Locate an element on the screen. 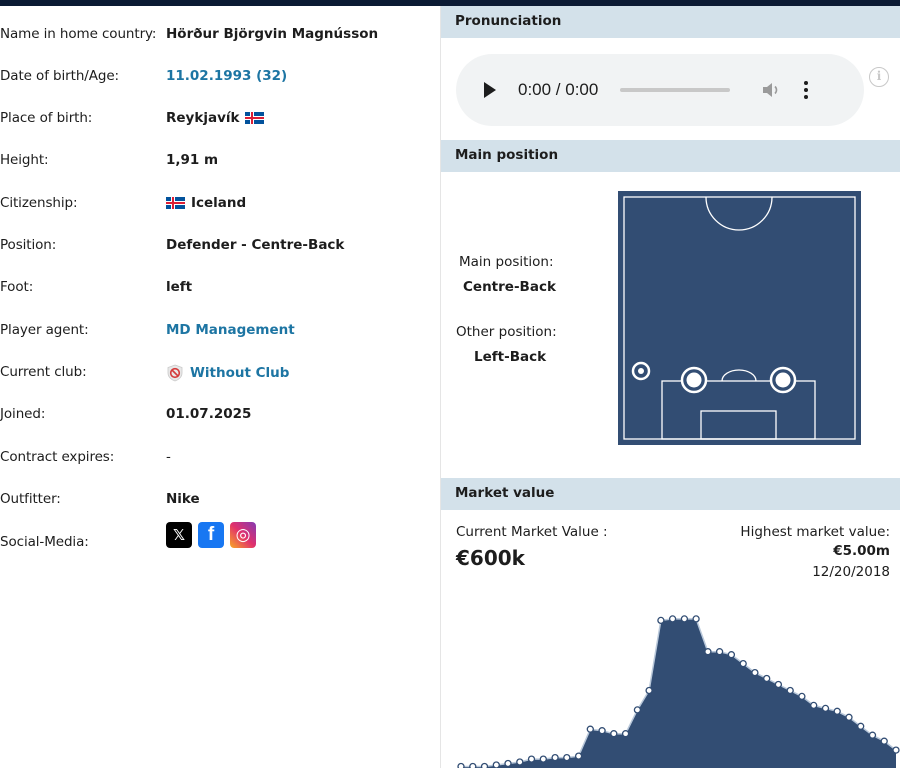 The height and width of the screenshot is (768, 900). detail-label: Contract expires: is located at coordinates (57, 457).